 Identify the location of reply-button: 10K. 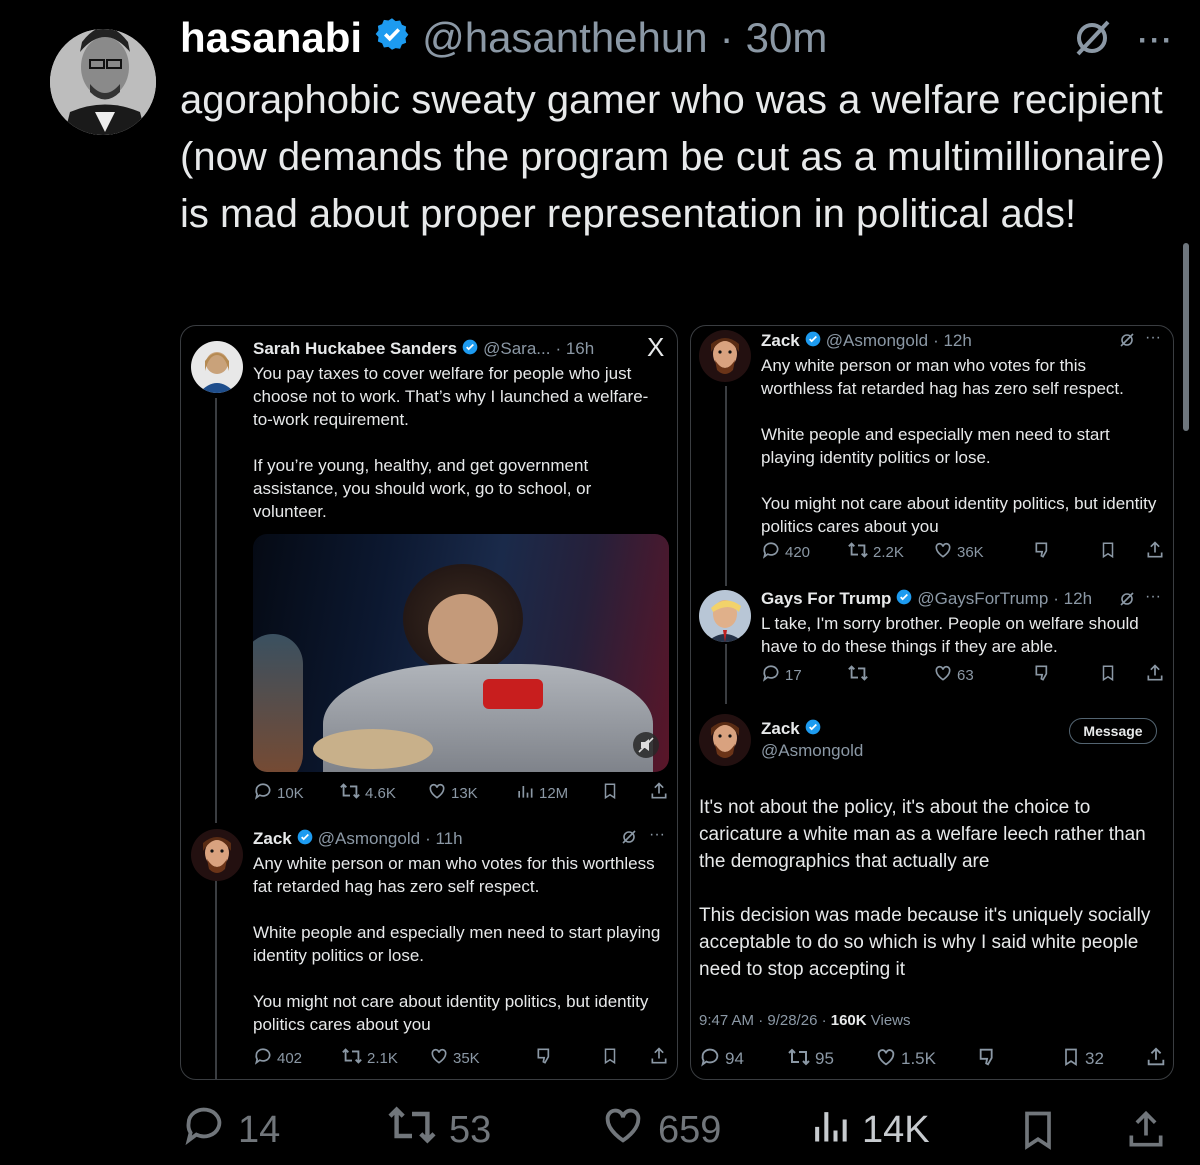
(278, 793).